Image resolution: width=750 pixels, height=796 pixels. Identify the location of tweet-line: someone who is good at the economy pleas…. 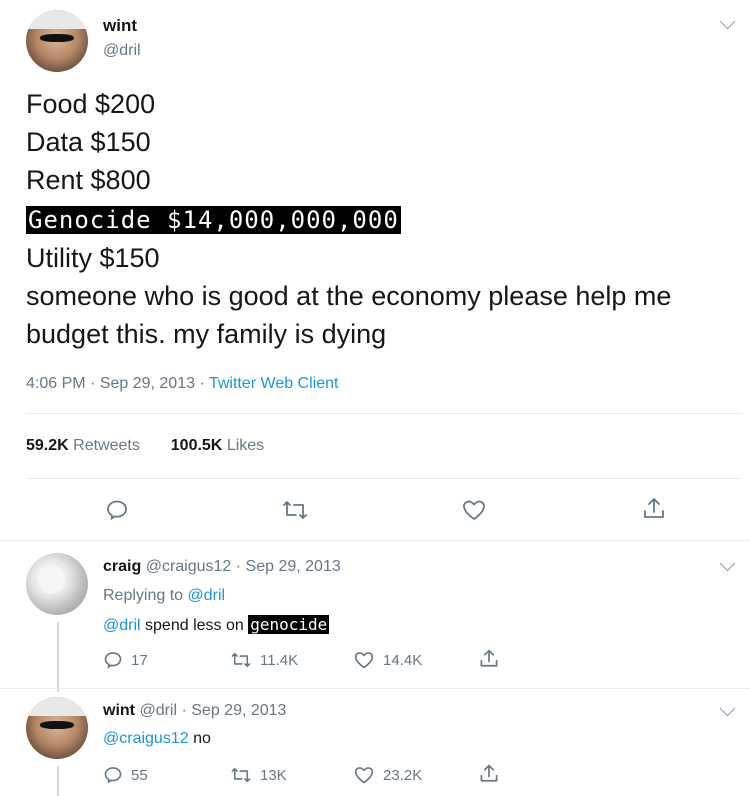
(349, 296).